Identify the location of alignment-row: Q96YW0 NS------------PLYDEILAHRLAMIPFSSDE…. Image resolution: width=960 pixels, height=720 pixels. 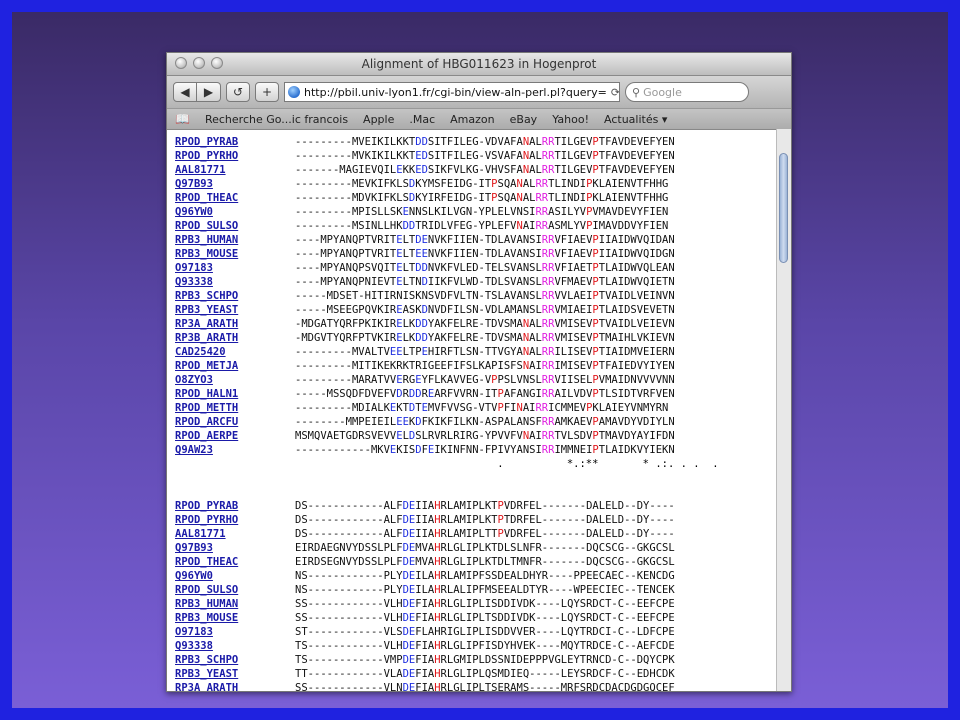
(476, 576).